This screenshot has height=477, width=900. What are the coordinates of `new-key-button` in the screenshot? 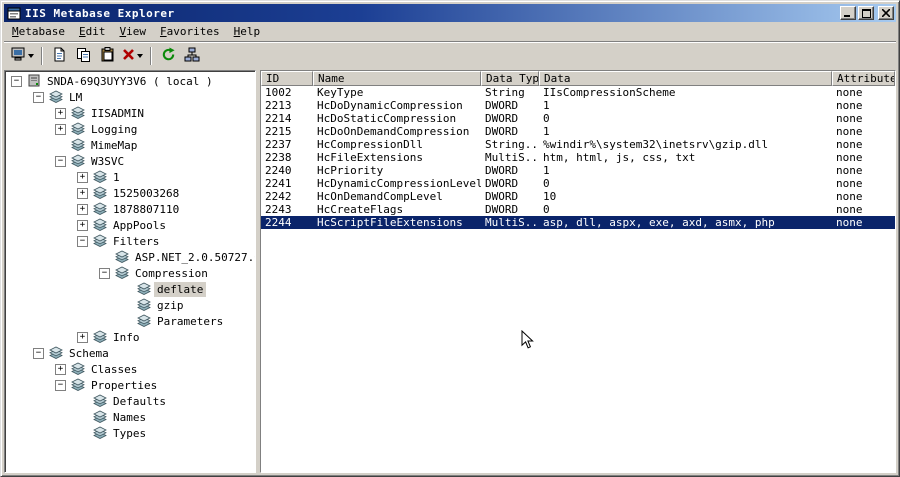 It's located at (59, 56).